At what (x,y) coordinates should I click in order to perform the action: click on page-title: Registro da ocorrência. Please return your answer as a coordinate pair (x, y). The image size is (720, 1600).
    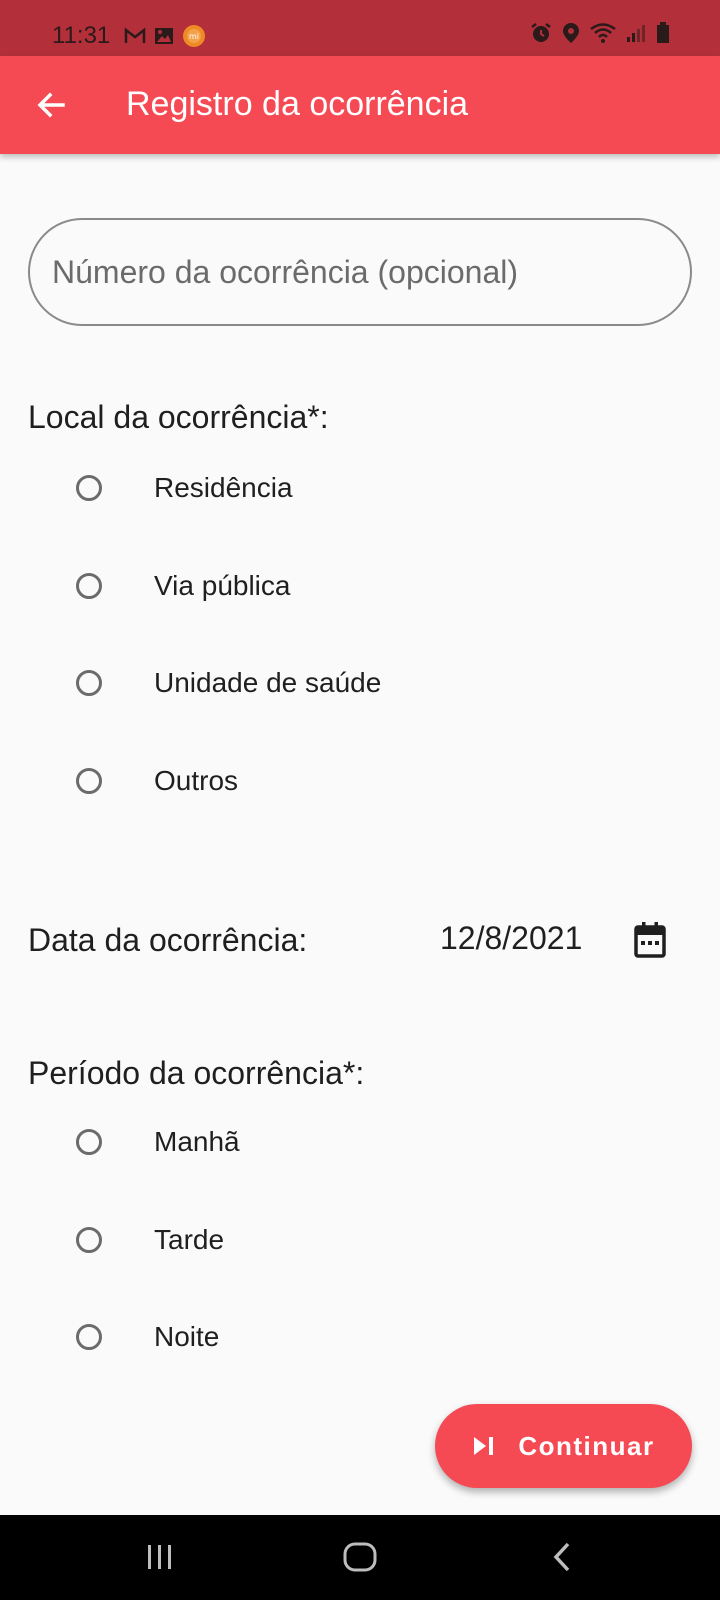
    Looking at the image, I should click on (297, 104).